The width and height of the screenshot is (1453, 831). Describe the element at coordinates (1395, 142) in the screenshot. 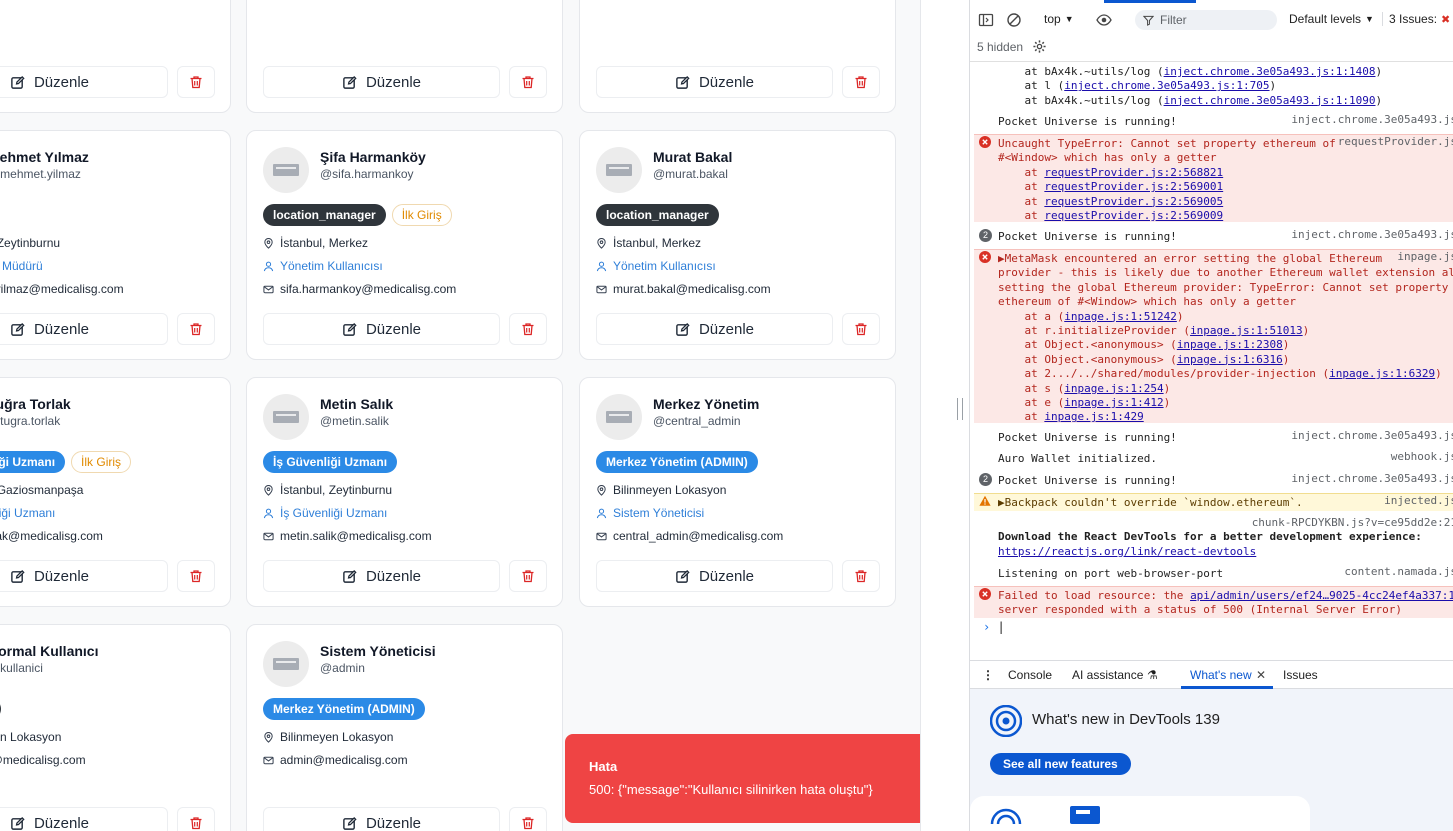

I see `source-link: requestProvider.js` at that location.